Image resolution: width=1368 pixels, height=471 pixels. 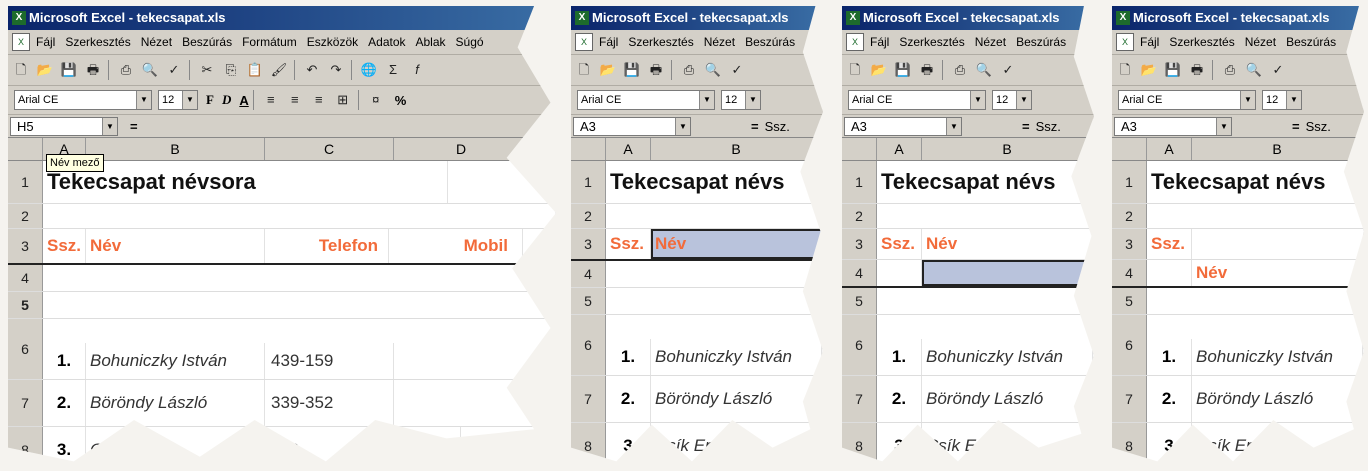 I want to click on menu-item-file: Fájl, so click(x=1149, y=42).